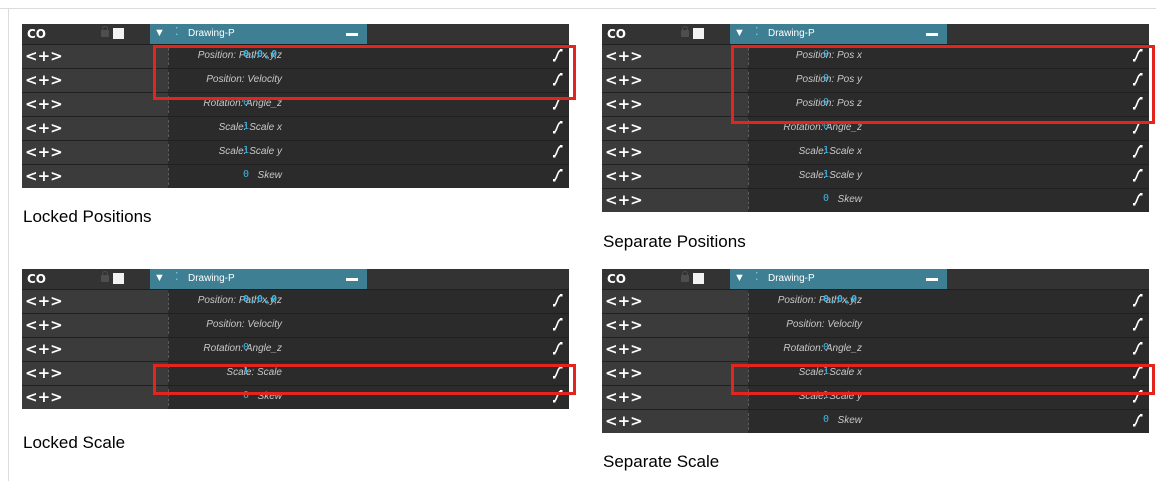 Image resolution: width=1156 pixels, height=481 pixels. I want to click on attribute-row: <+> Position: Pos x 0, so click(875, 56).